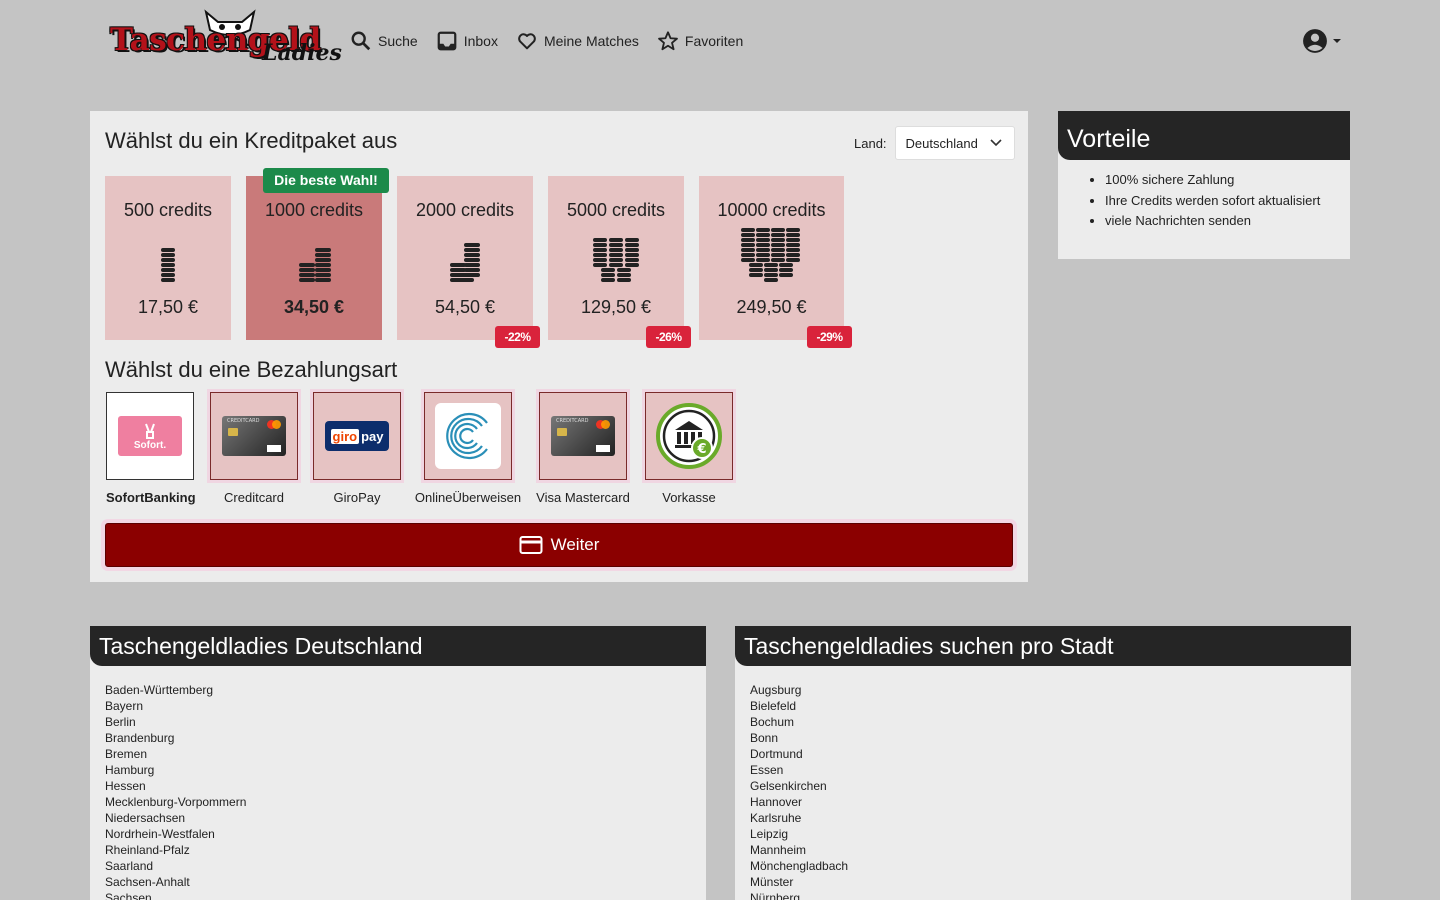  I want to click on package-price: 249,50 €, so click(771, 307).